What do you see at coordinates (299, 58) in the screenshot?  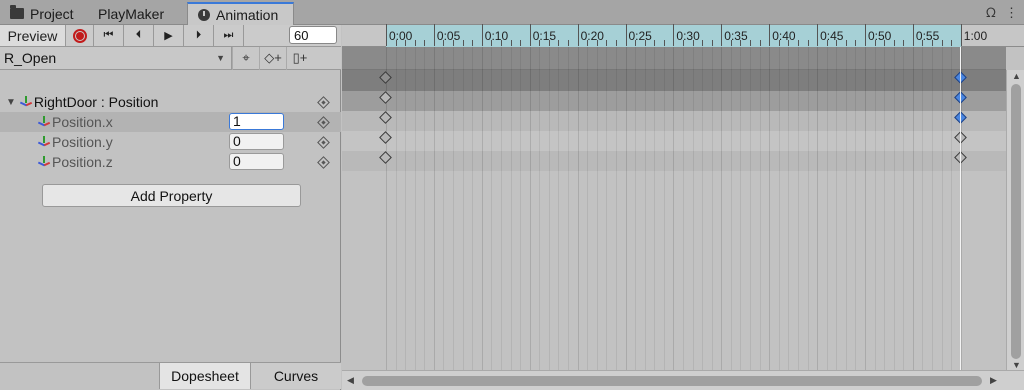 I see `add-event-icon: ▯+` at bounding box center [299, 58].